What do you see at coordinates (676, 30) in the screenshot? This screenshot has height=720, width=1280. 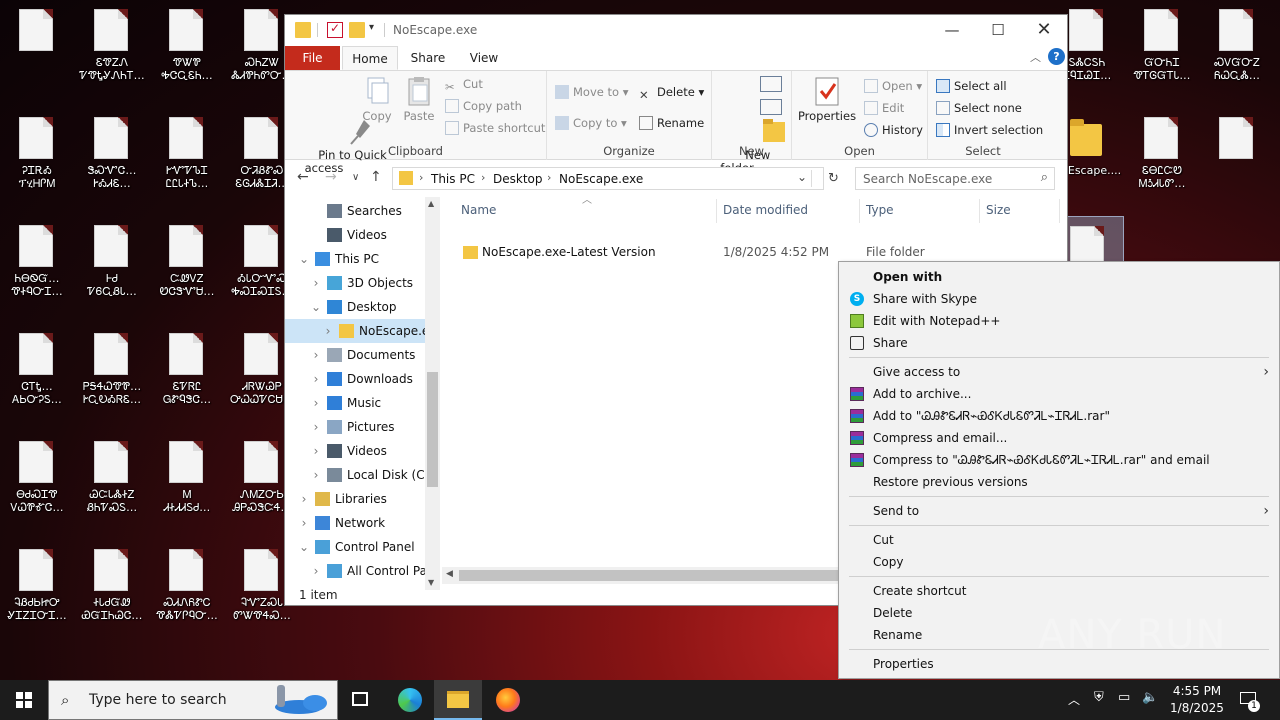 I see `title-bar: ▾ NoEscape.exe — ☐ ✕` at bounding box center [676, 30].